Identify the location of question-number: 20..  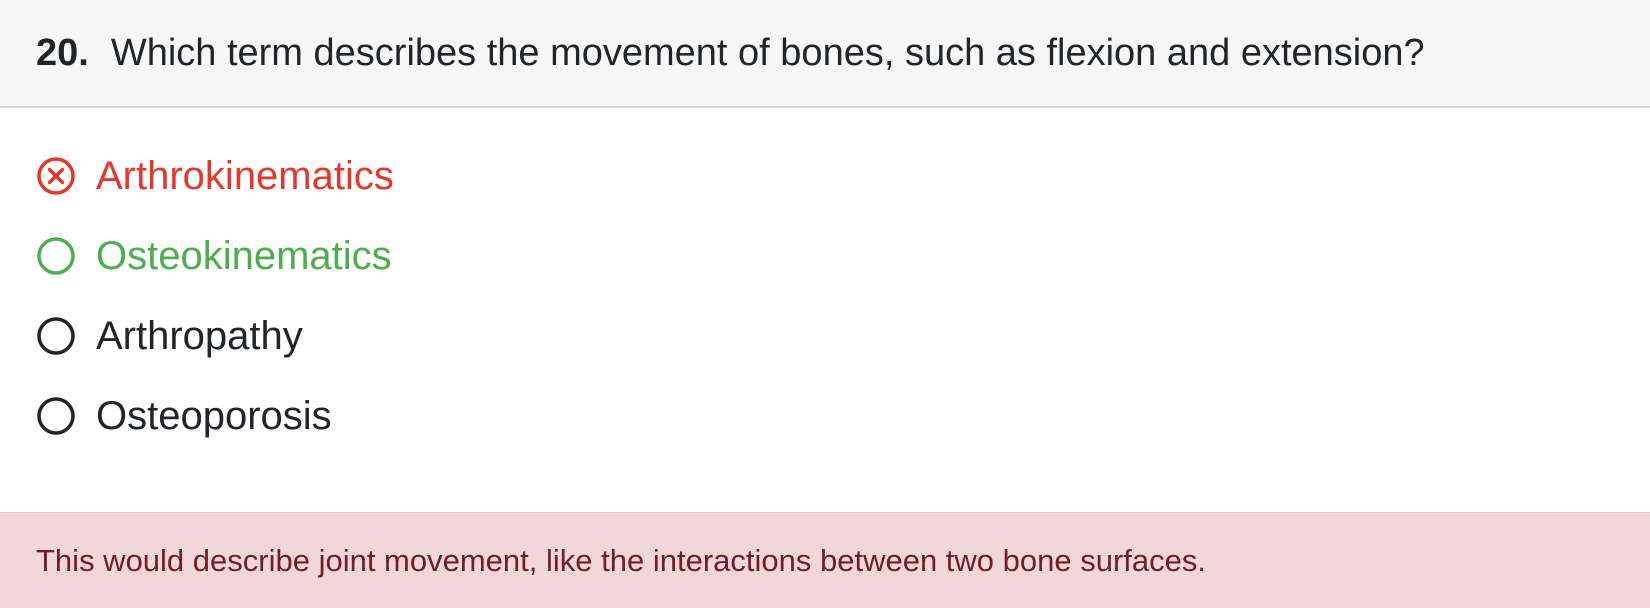
(62, 52).